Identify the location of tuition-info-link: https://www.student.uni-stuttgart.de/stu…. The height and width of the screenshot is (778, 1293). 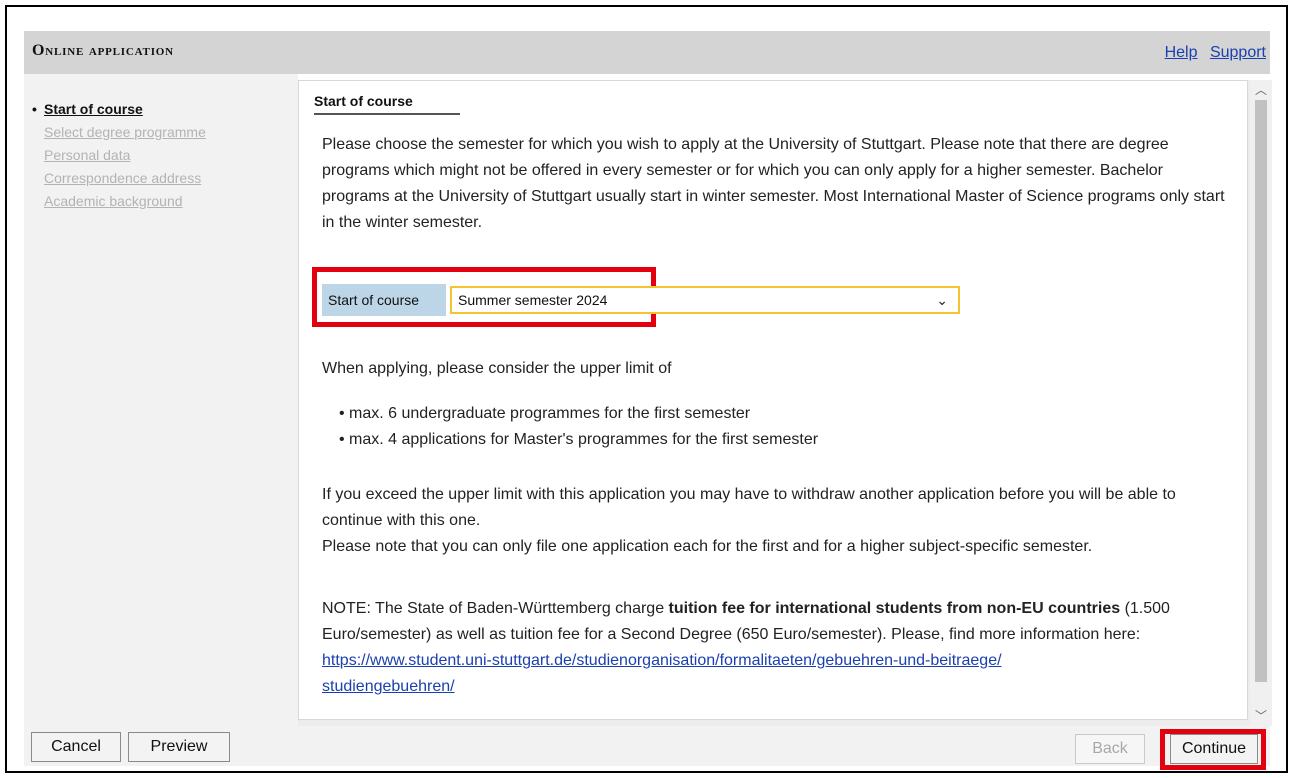
(662, 660).